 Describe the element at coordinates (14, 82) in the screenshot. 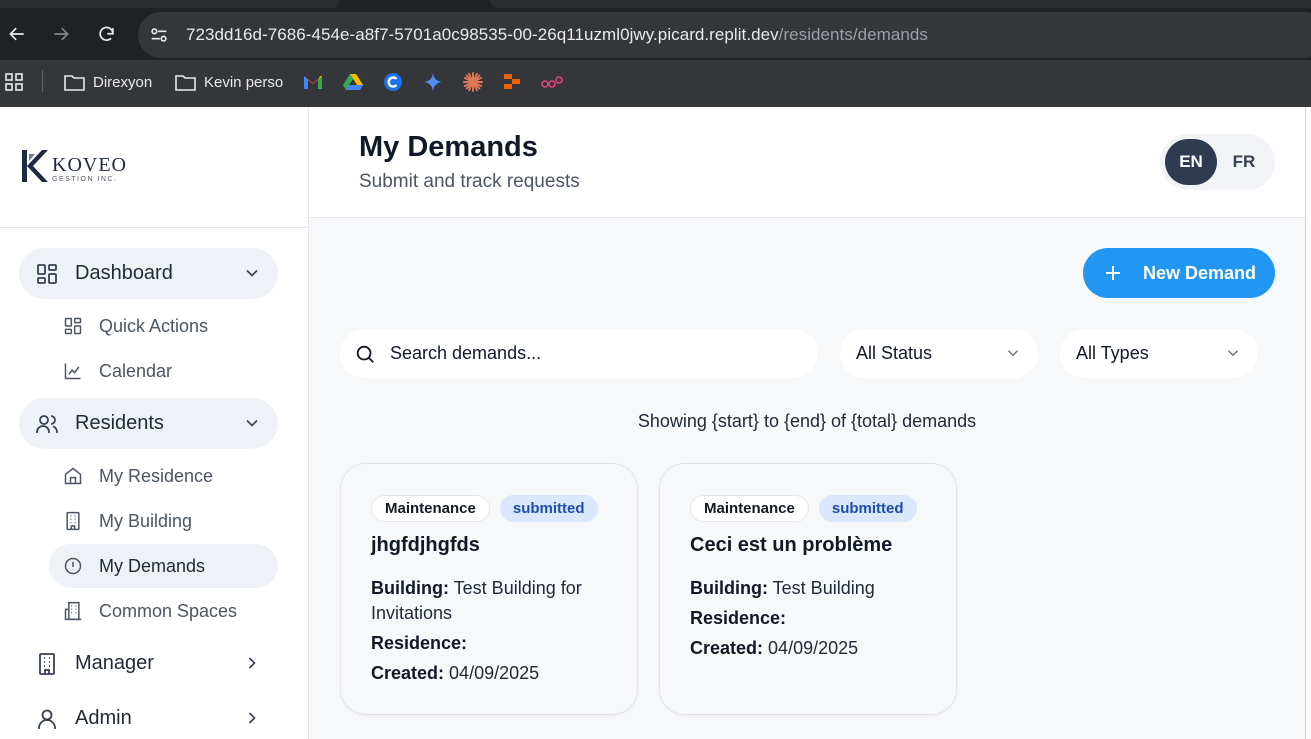

I see `apps-grid-icon` at that location.